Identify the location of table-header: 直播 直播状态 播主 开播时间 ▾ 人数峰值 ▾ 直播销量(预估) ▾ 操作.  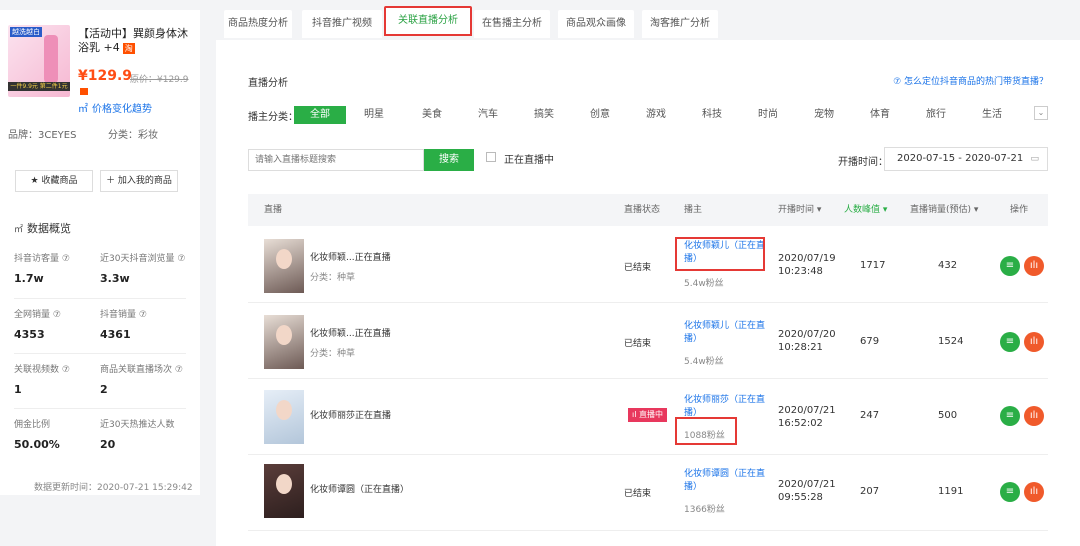
(648, 210).